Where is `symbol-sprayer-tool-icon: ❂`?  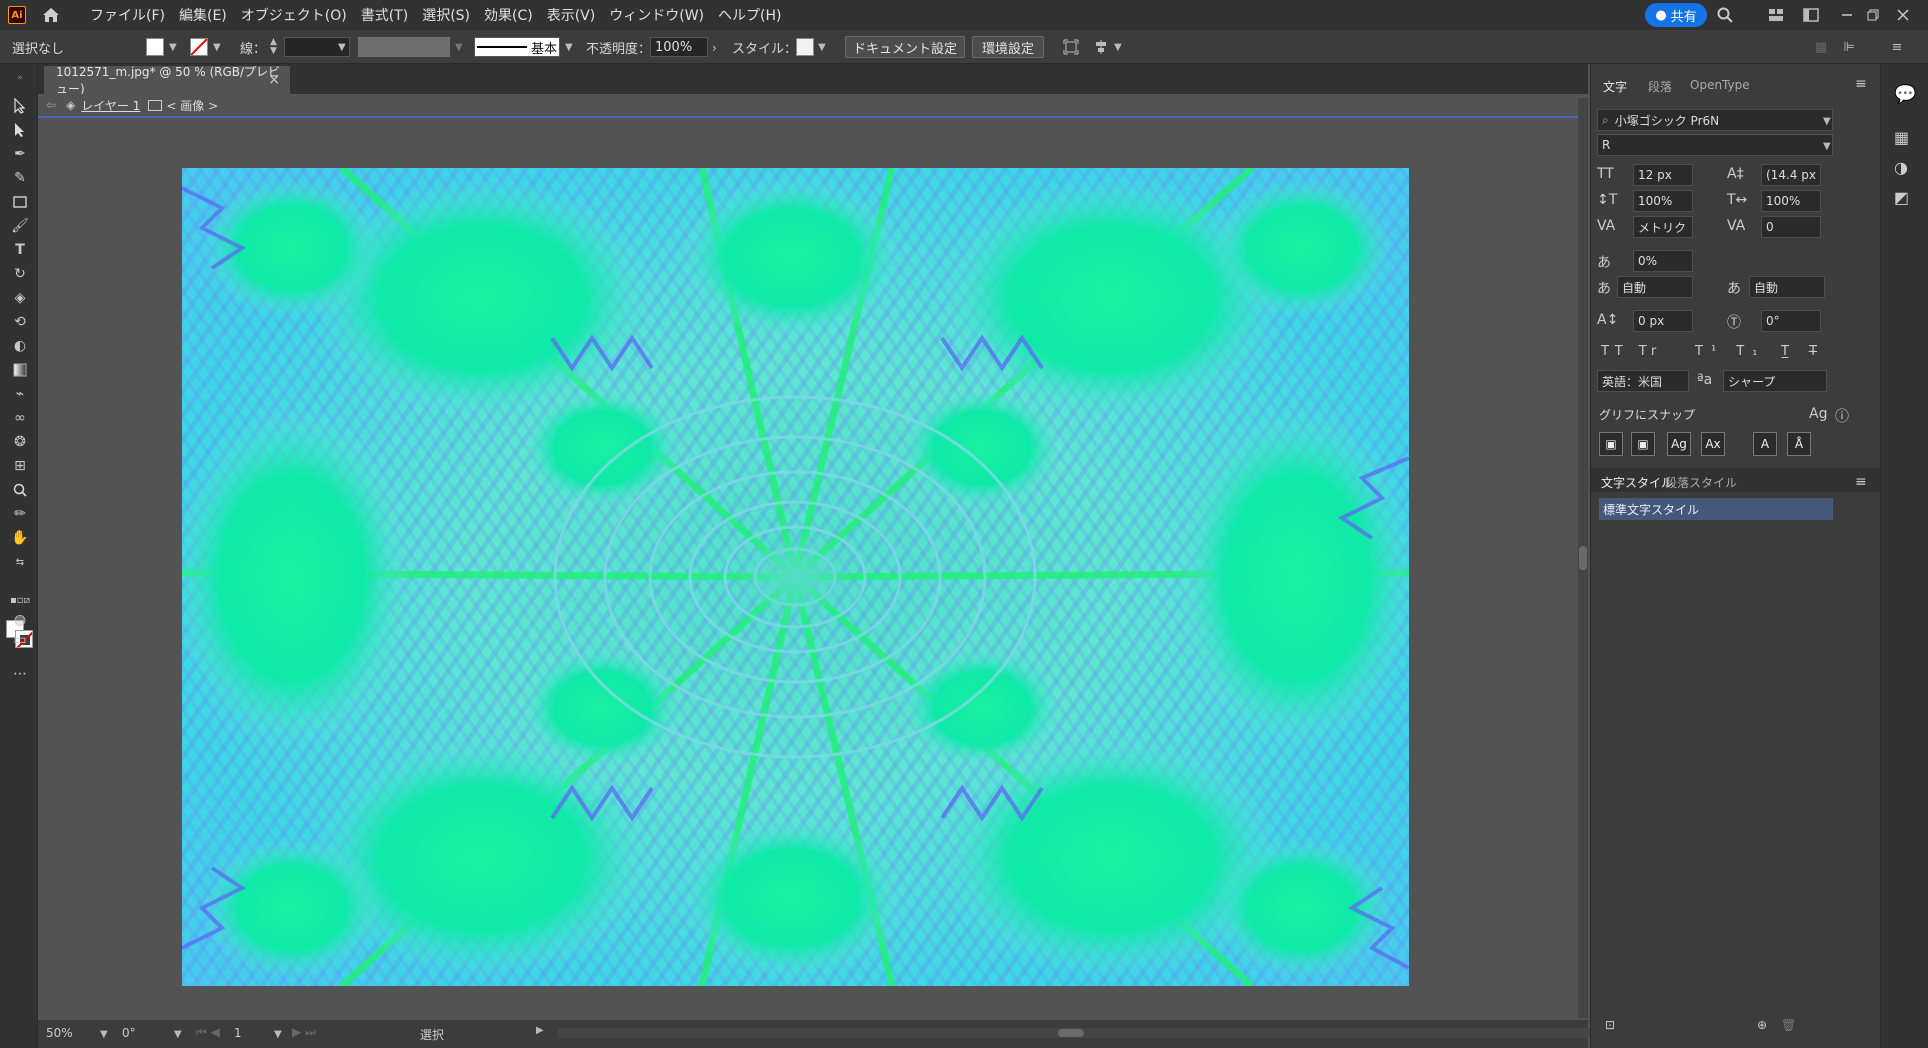 symbol-sprayer-tool-icon: ❂ is located at coordinates (20, 442).